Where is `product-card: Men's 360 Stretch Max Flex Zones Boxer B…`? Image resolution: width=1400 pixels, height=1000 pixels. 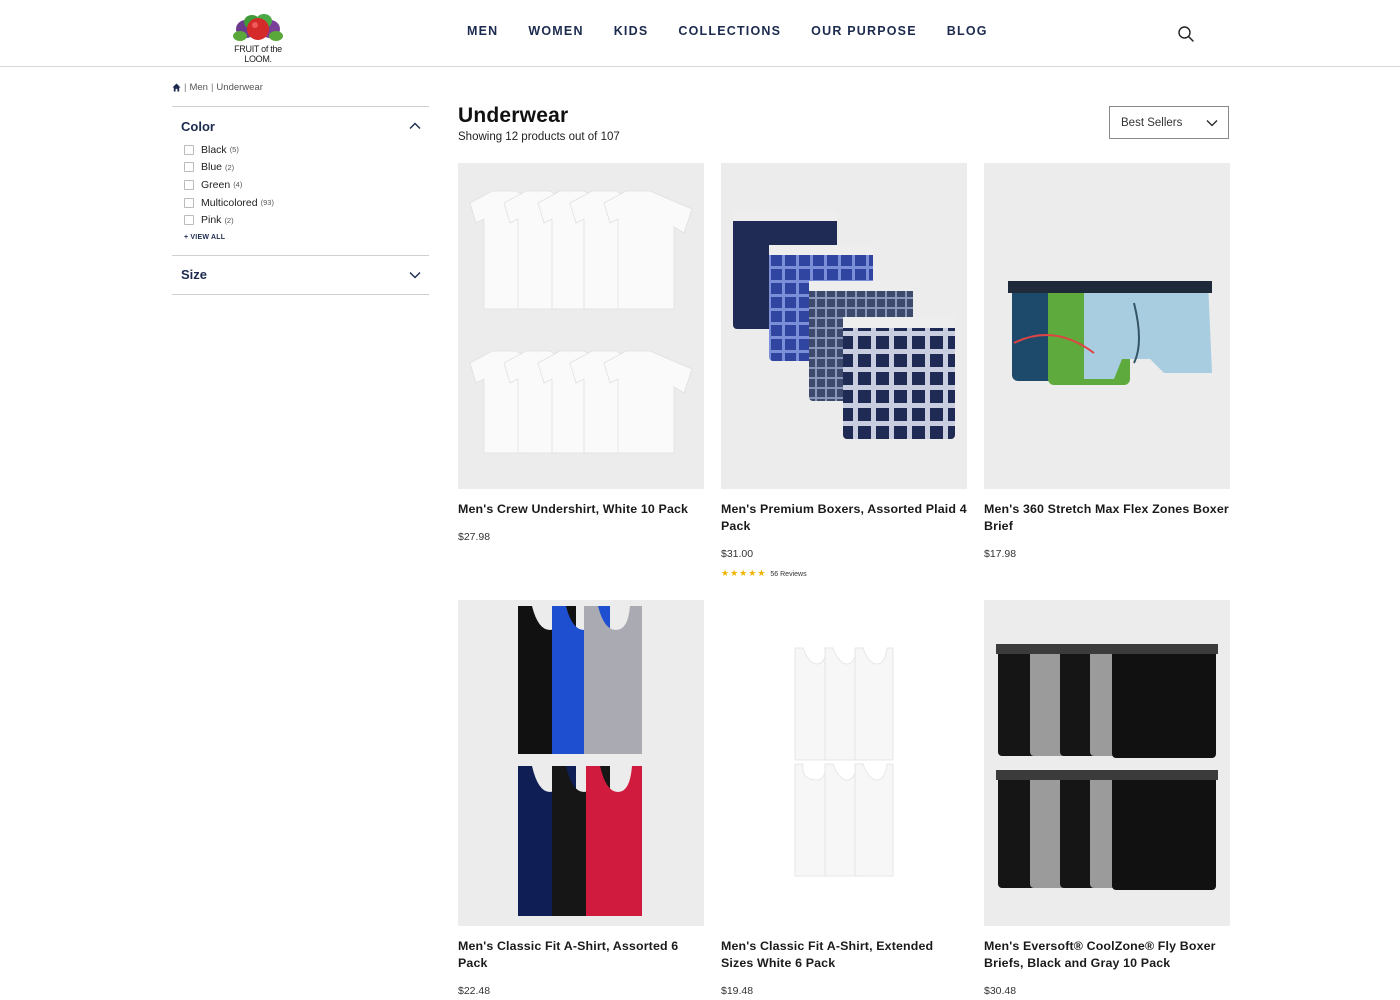
product-card: Men's 360 Stretch Max Flex Zones Boxer B… is located at coordinates (1107, 361).